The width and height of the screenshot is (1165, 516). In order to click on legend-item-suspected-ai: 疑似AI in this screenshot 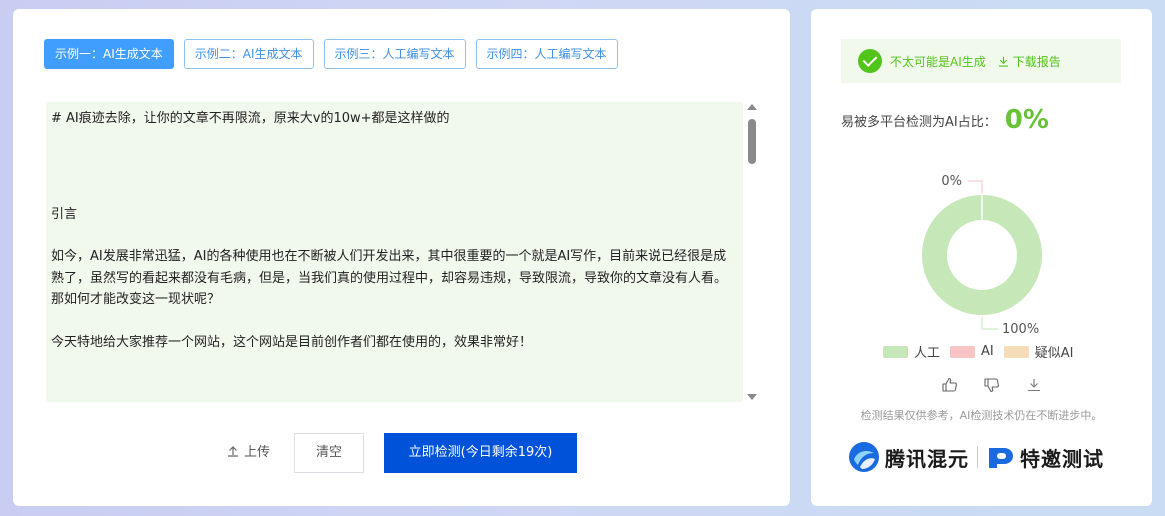, I will do `click(1038, 351)`.